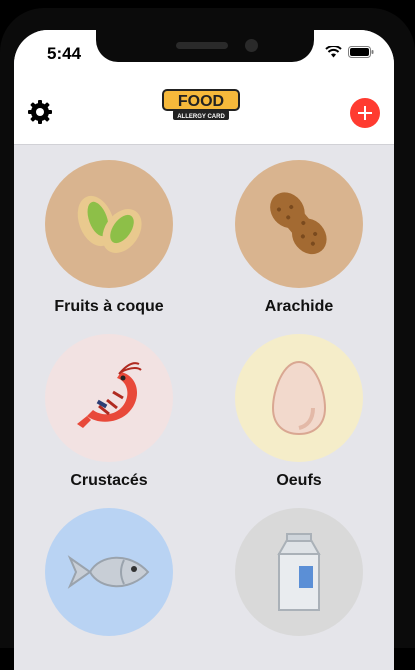  I want to click on allergen-tile-fish, so click(109, 577).